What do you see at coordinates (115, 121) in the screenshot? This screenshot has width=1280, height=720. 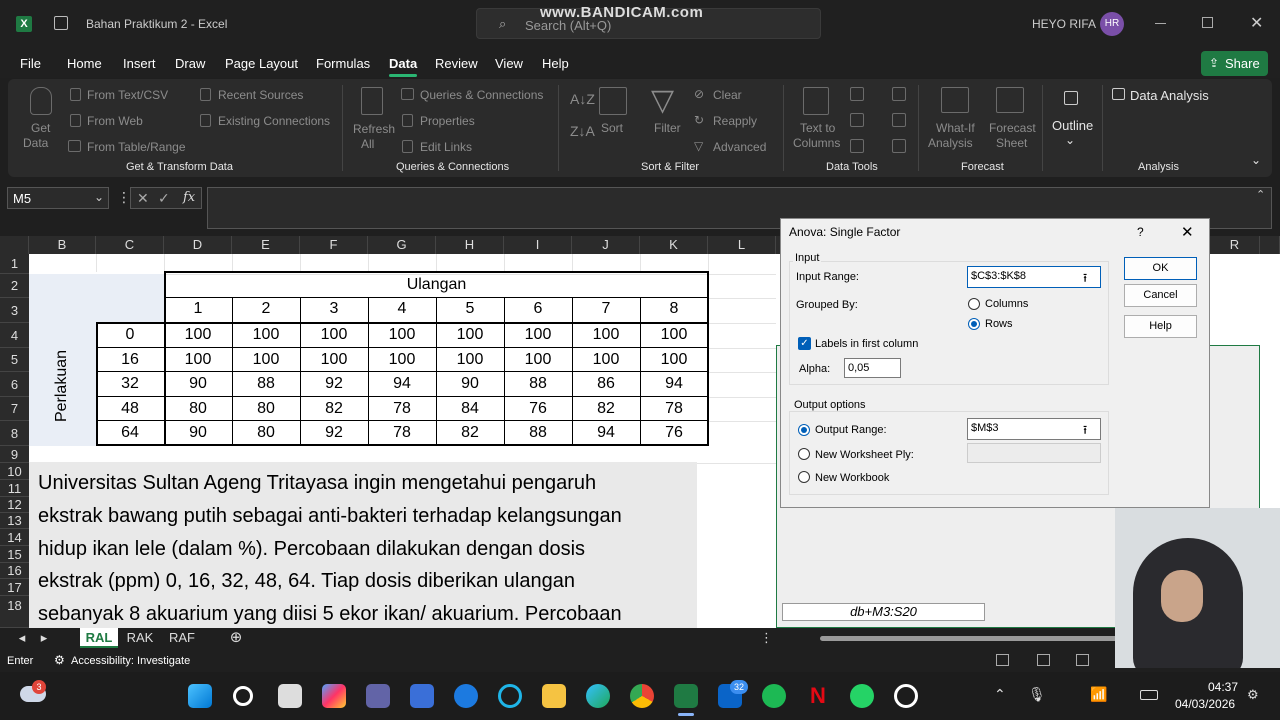 I see `from-web: From Web` at bounding box center [115, 121].